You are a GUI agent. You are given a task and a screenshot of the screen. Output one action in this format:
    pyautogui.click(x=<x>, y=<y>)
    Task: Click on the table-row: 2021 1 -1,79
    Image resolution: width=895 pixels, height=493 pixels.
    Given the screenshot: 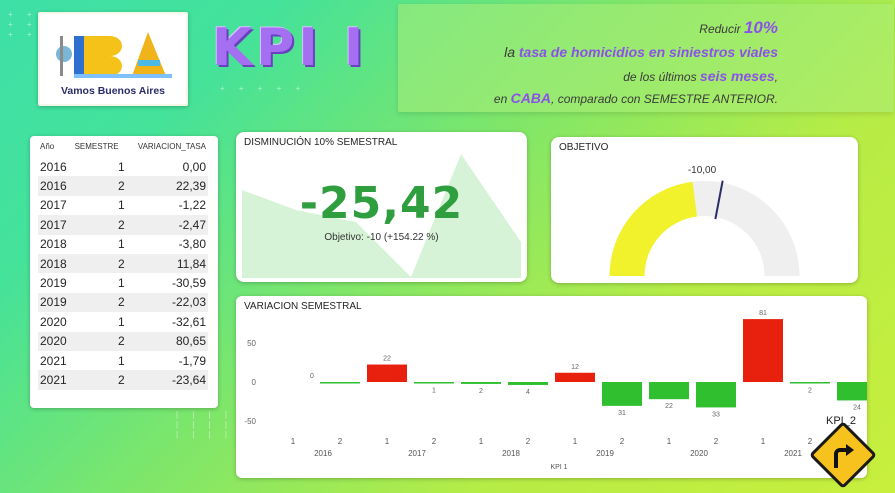 What is the action you would take?
    pyautogui.click(x=123, y=360)
    